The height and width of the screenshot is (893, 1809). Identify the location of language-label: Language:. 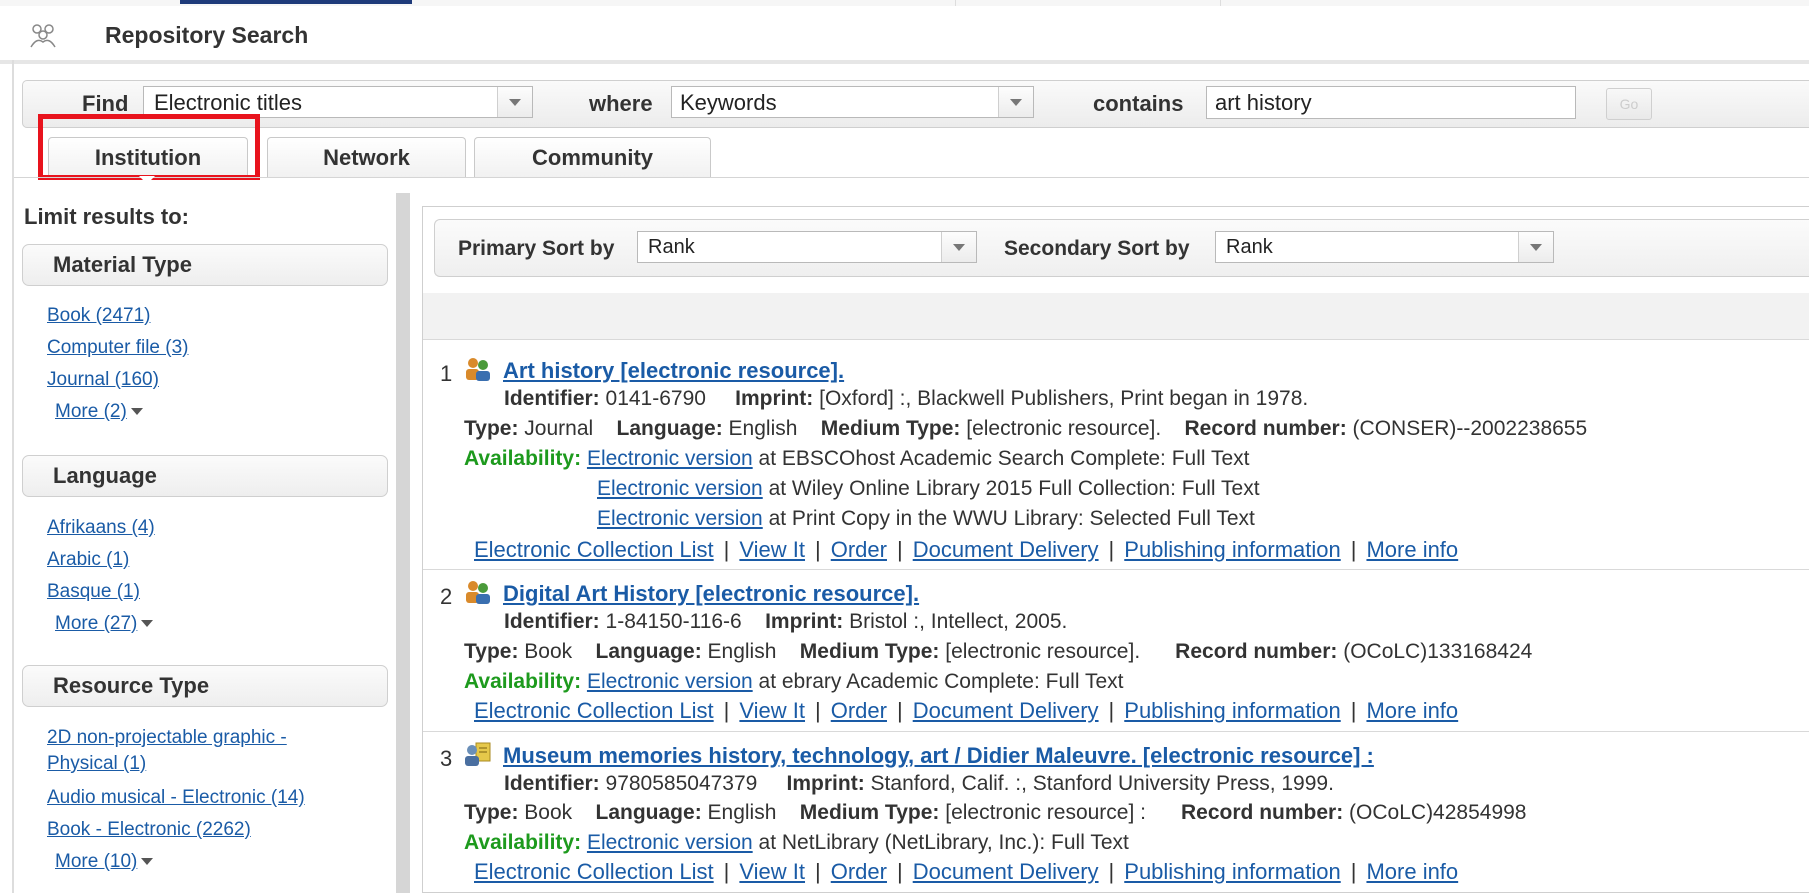
(648, 812).